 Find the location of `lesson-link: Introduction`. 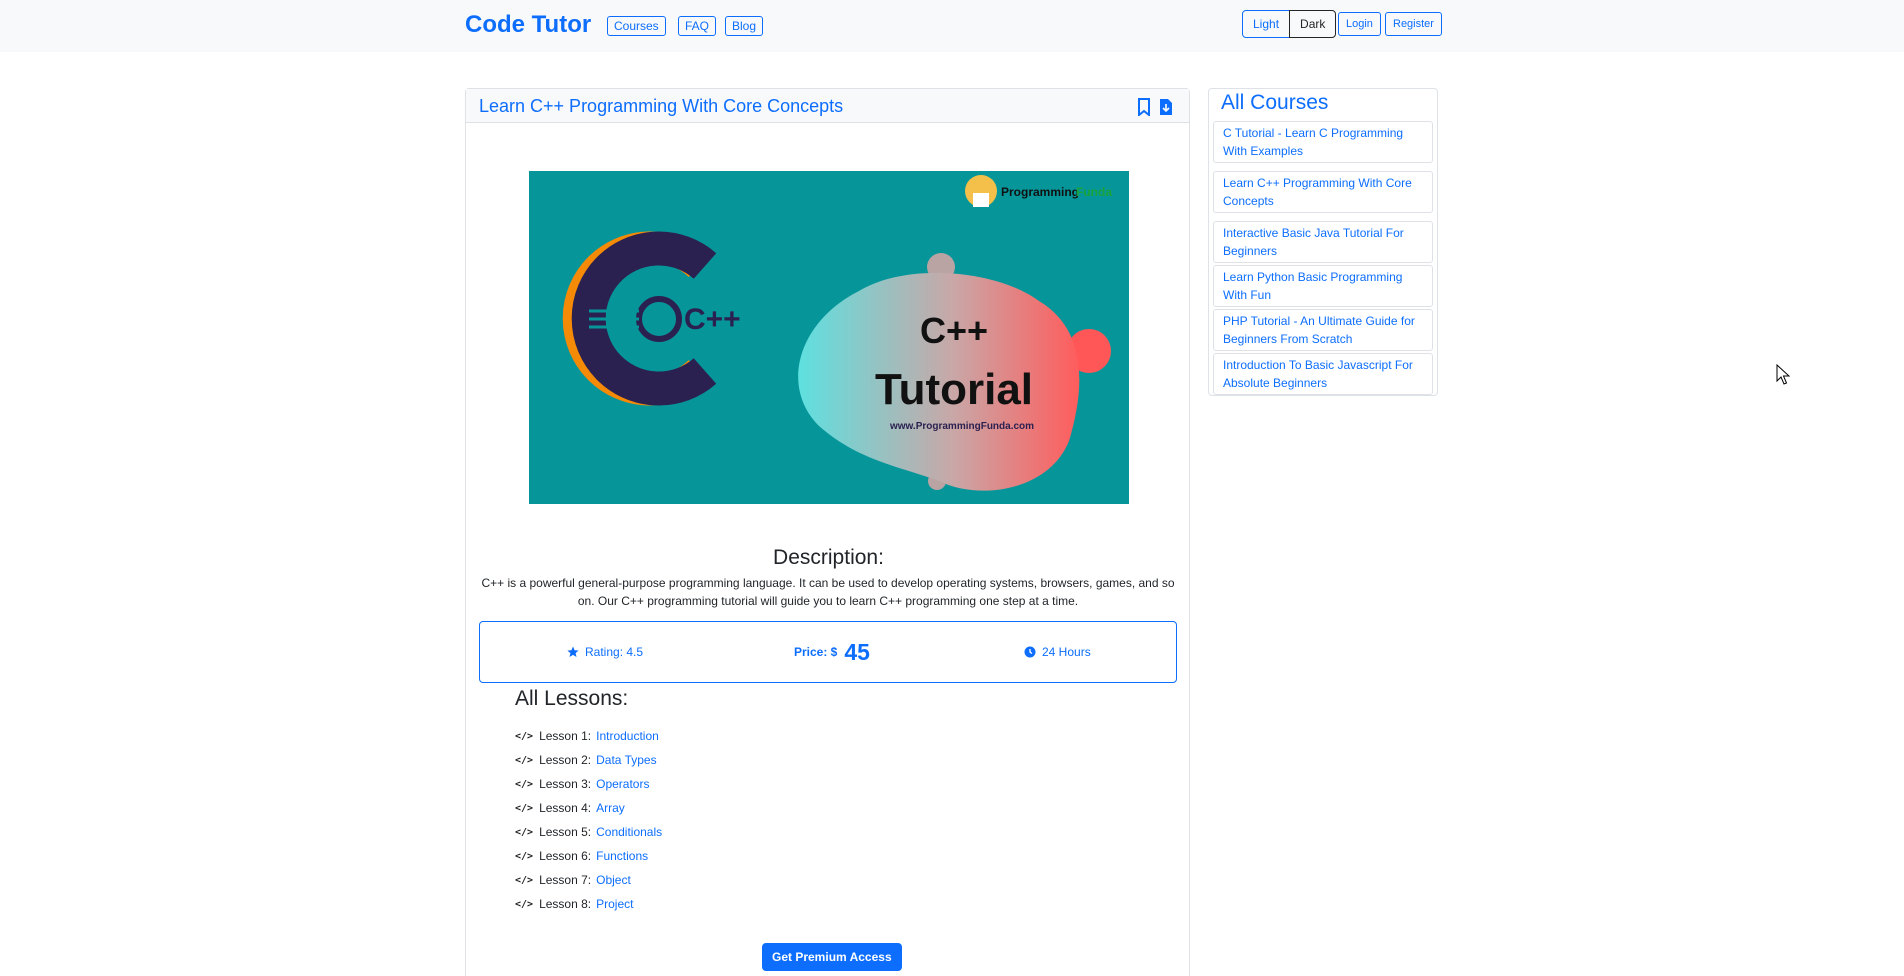

lesson-link: Introduction is located at coordinates (627, 736).